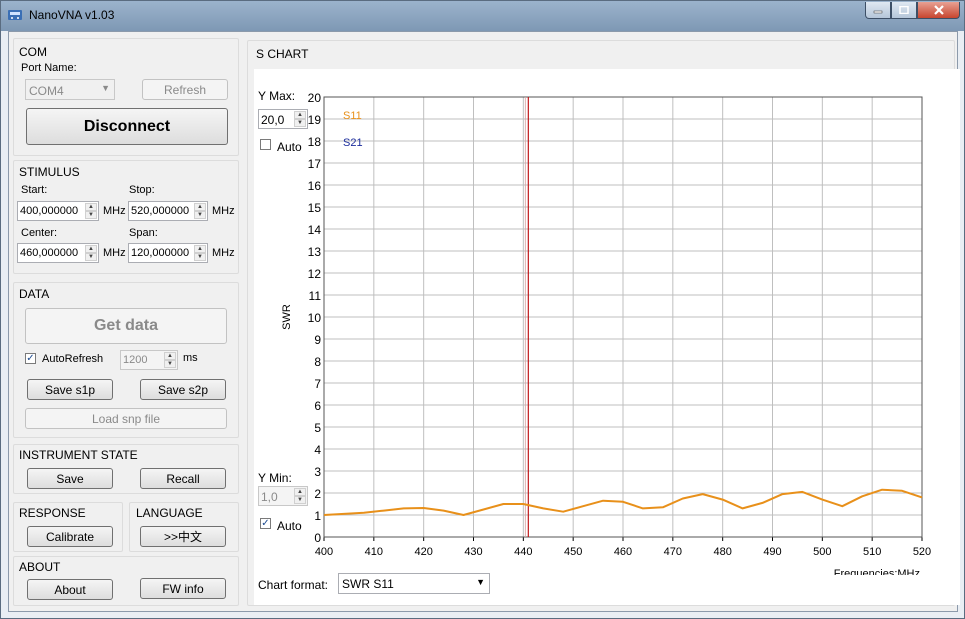 Image resolution: width=965 pixels, height=619 pixels. I want to click on save-state-button: Save, so click(70, 478).